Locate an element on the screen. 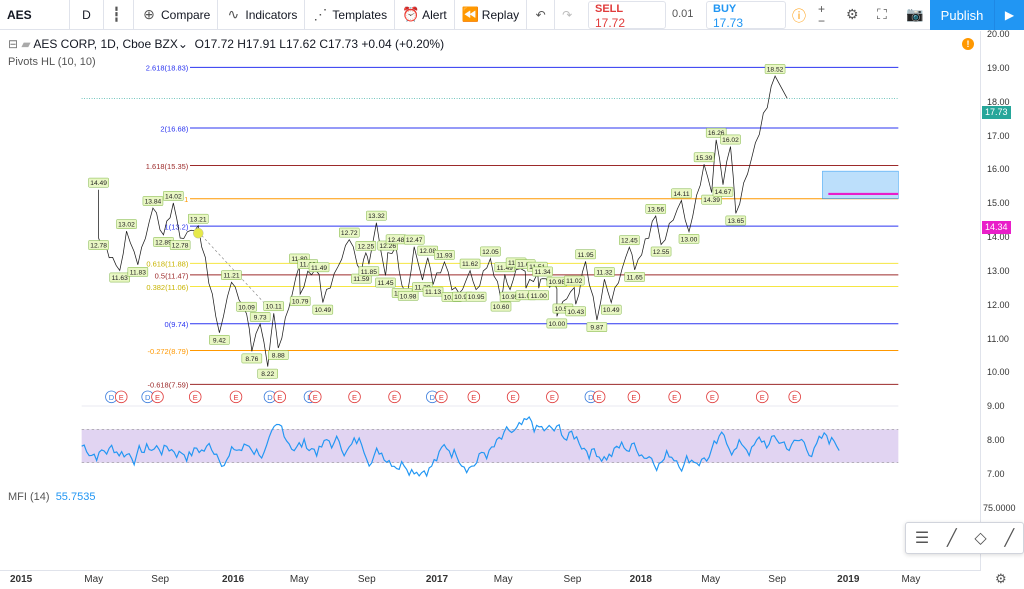 This screenshot has height=589, width=1024. interval-button: D is located at coordinates (87, 15).